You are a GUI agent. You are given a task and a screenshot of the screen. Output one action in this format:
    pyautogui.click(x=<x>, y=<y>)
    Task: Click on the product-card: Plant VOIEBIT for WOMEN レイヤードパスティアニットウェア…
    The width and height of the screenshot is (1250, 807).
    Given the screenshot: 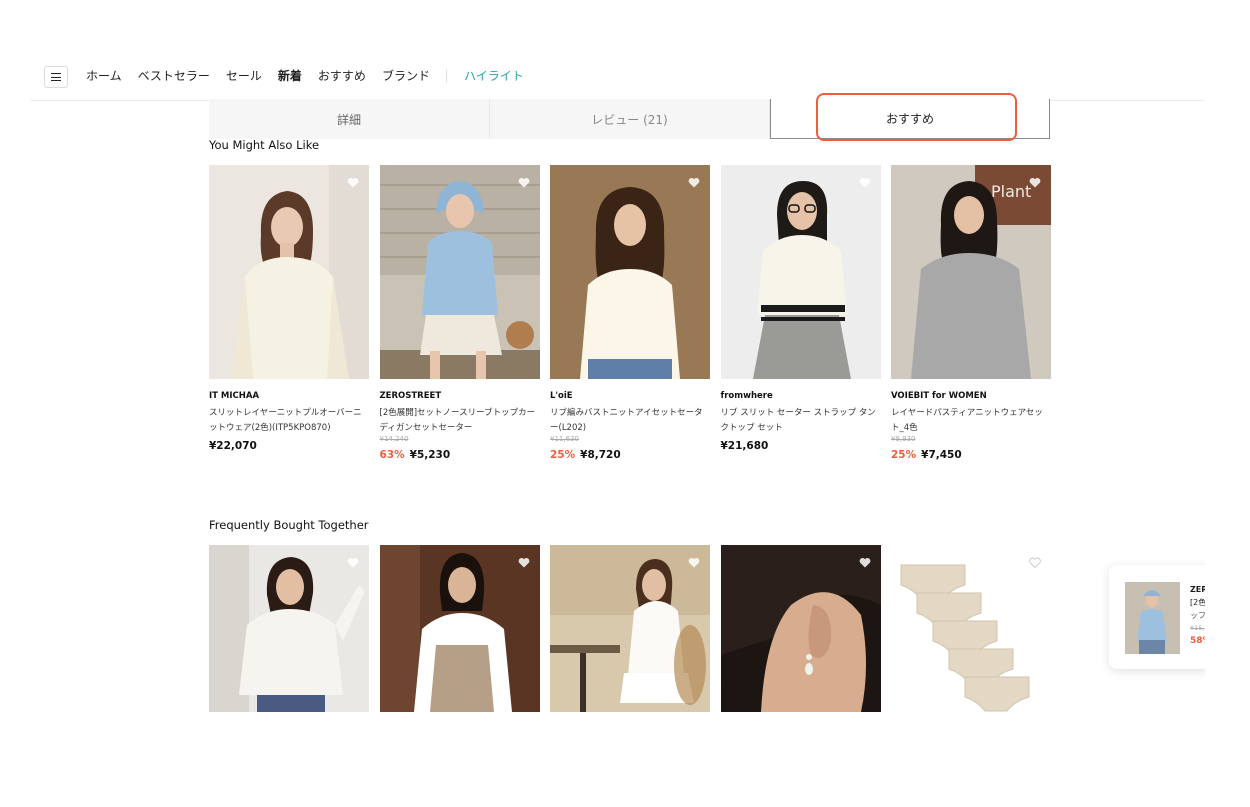 What is the action you would take?
    pyautogui.click(x=971, y=313)
    